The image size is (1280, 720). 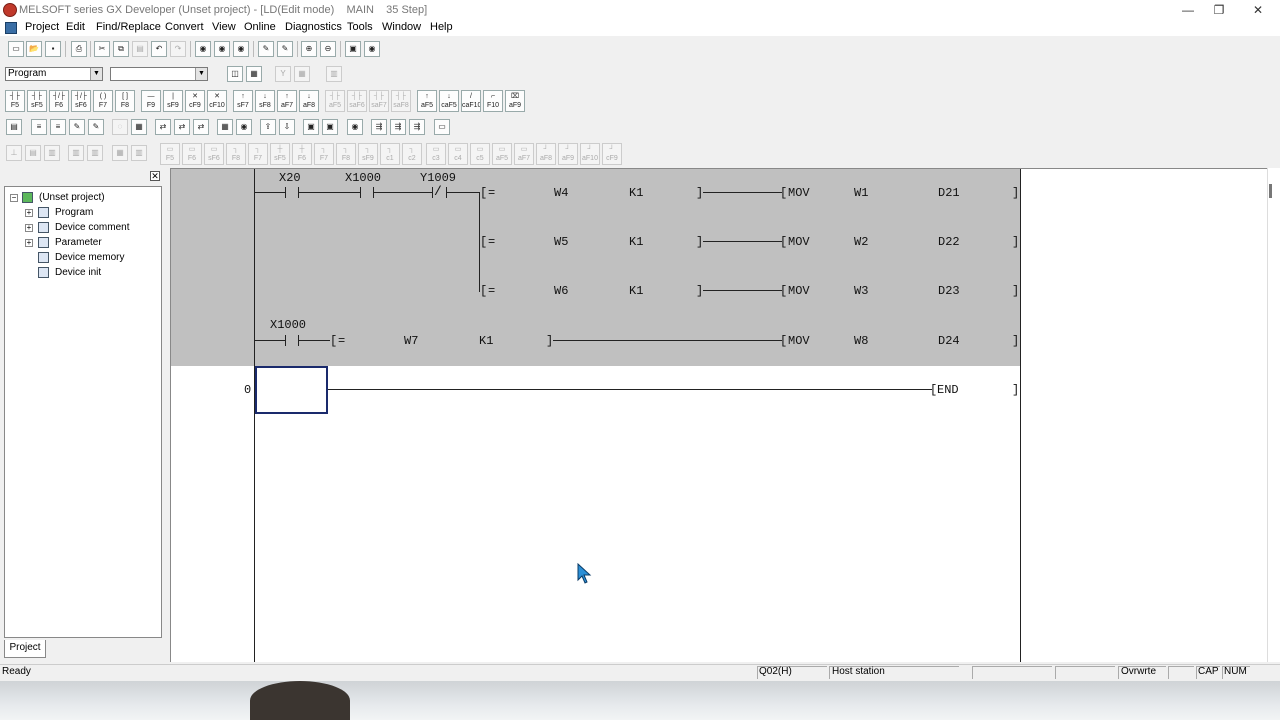 What do you see at coordinates (612, 154) in the screenshot?
I see `sfc-symbol-icon: ┘ cF9` at bounding box center [612, 154].